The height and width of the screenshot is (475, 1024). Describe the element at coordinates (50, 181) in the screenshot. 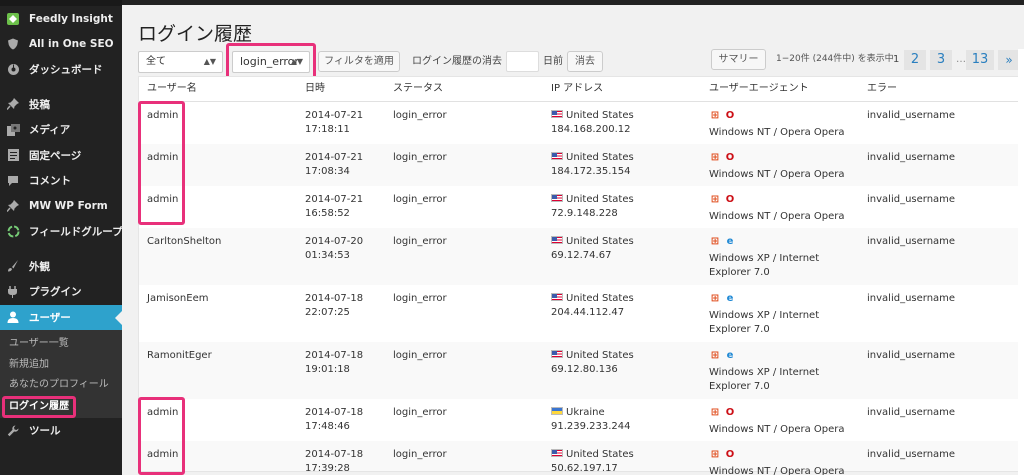

I see `sidebar-item-label: コメント` at that location.